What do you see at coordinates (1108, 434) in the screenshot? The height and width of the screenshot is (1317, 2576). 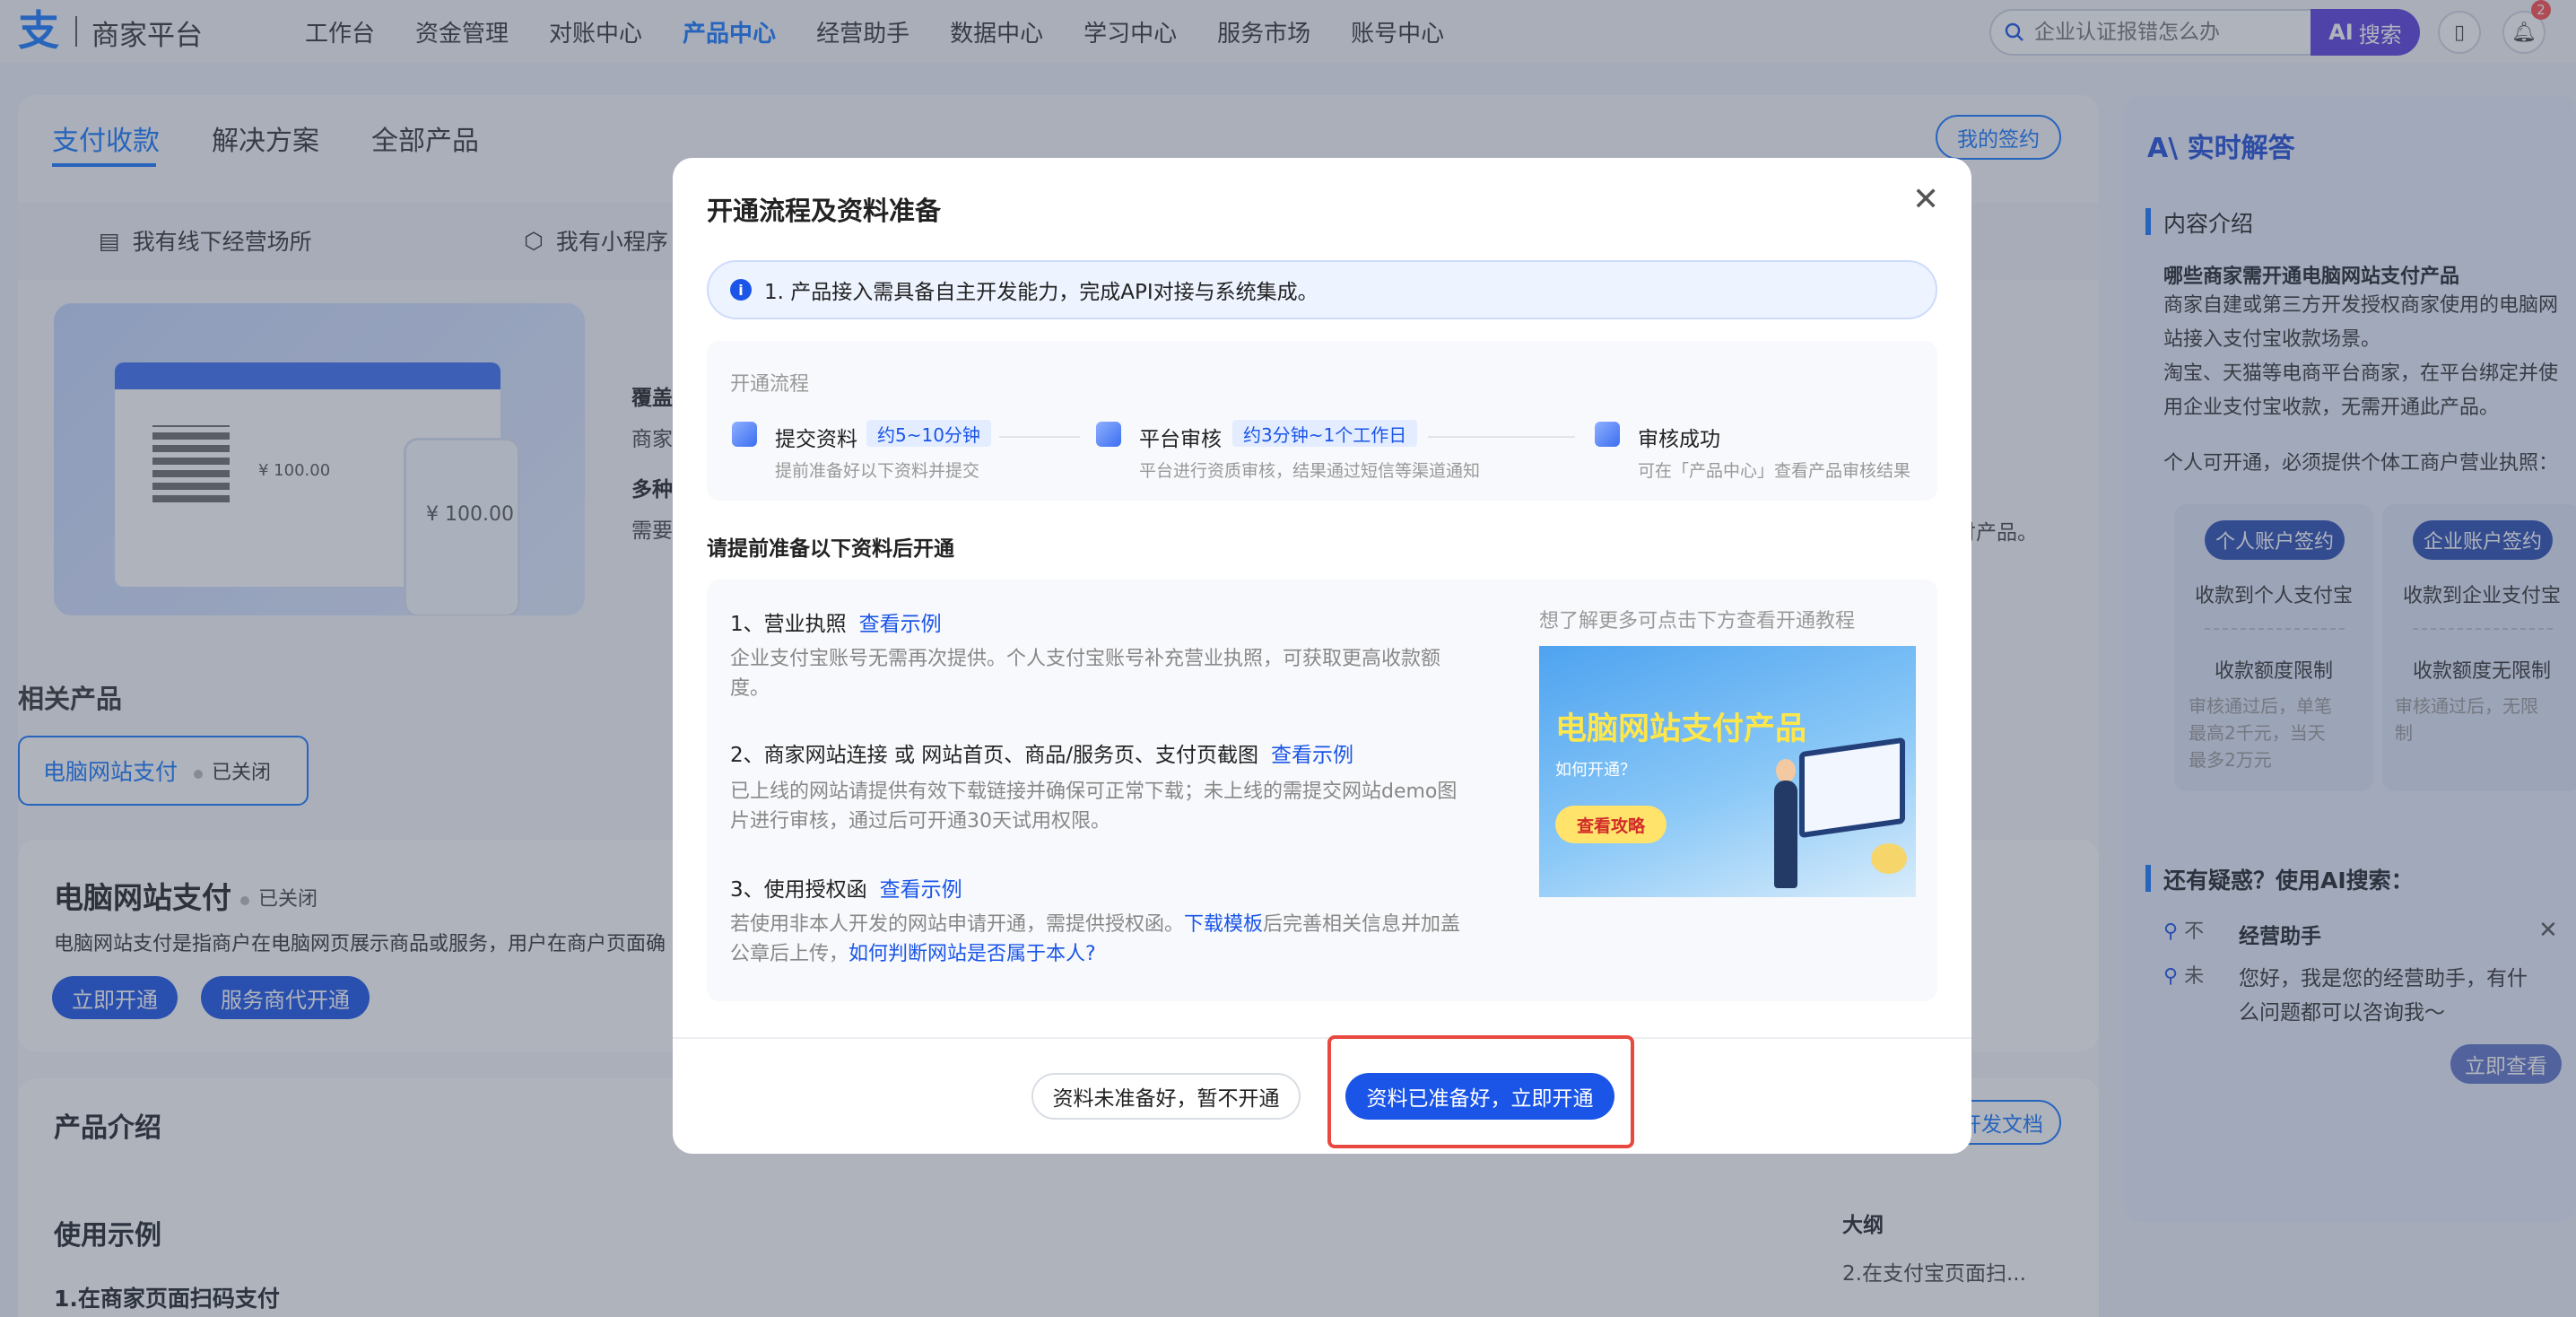 I see `document-icon` at bounding box center [1108, 434].